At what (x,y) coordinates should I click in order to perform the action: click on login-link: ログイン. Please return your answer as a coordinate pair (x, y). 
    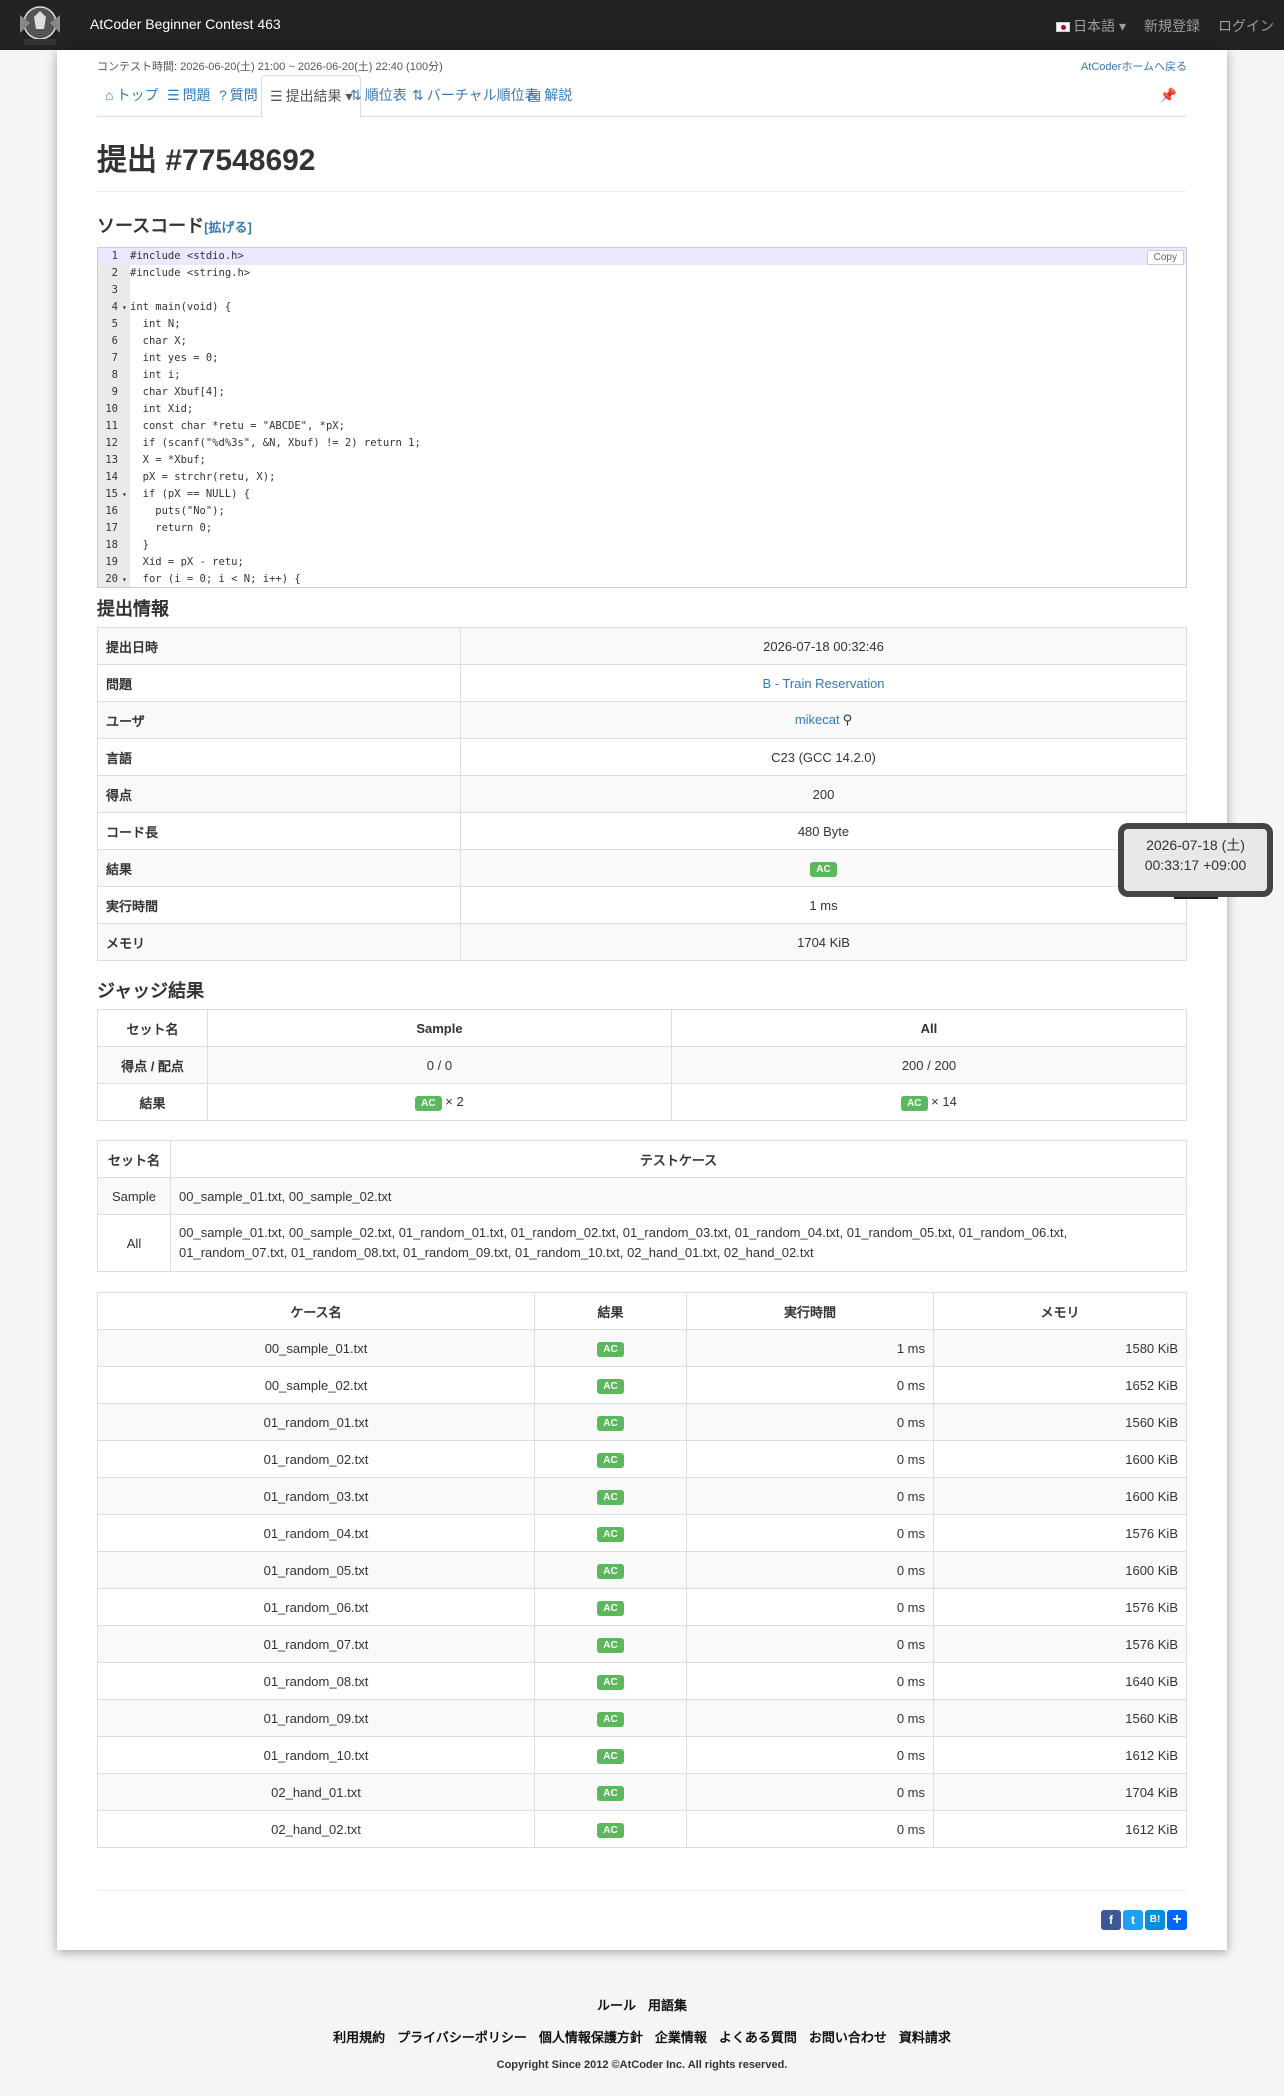
    Looking at the image, I should click on (1246, 26).